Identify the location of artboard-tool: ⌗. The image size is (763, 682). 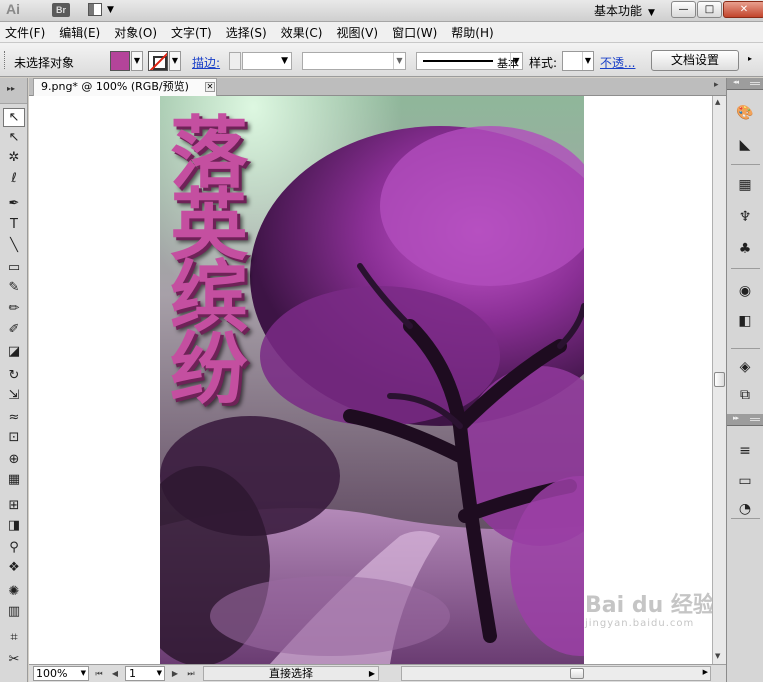
(14, 637).